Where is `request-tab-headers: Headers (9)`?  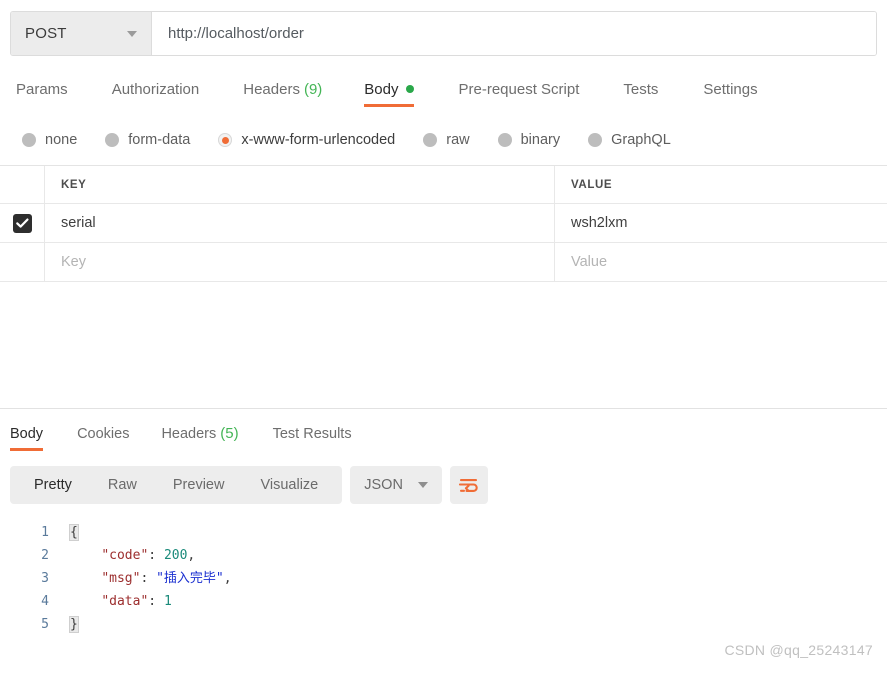
request-tab-headers: Headers (9) is located at coordinates (282, 94).